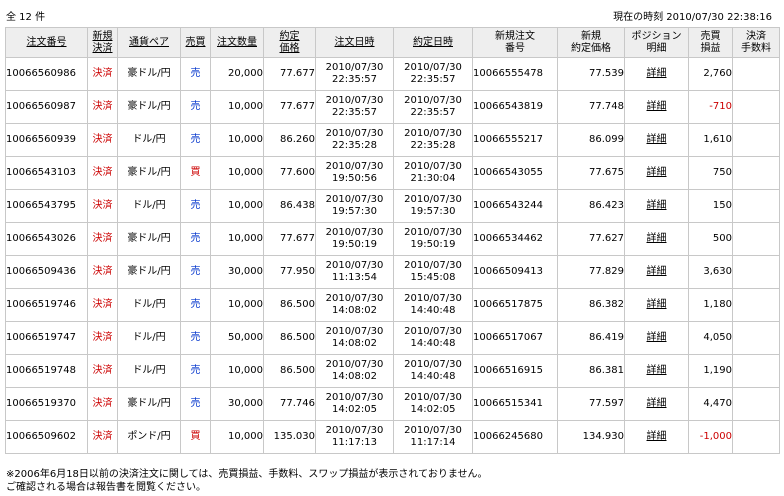  Describe the element at coordinates (289, 239) in the screenshot. I see `cell-price: 77.677` at that location.